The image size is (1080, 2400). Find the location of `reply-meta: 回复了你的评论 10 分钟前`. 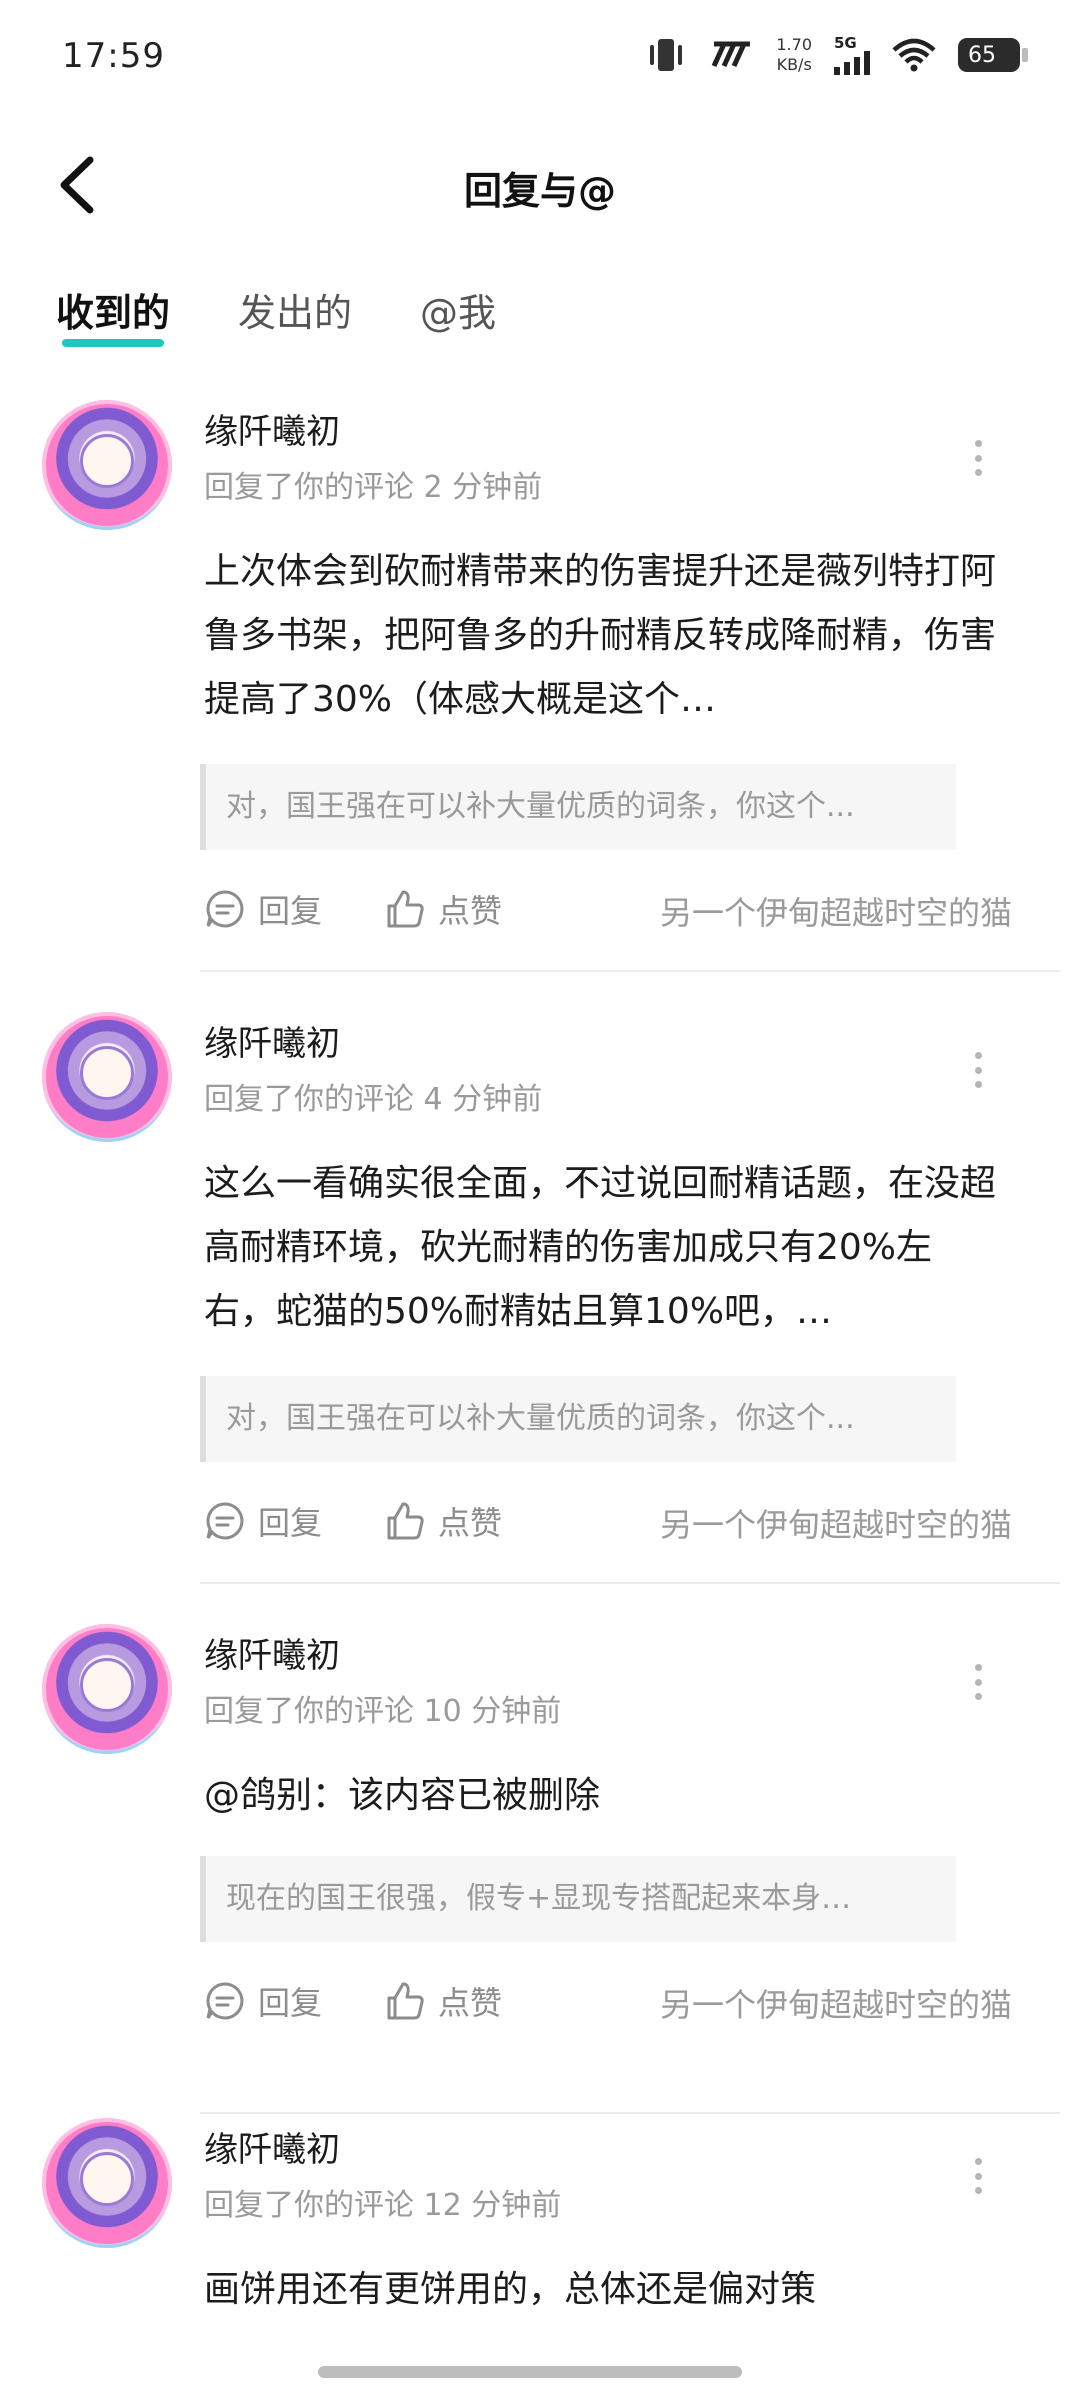

reply-meta: 回复了你的评论 10 分钟前 is located at coordinates (383, 1711).